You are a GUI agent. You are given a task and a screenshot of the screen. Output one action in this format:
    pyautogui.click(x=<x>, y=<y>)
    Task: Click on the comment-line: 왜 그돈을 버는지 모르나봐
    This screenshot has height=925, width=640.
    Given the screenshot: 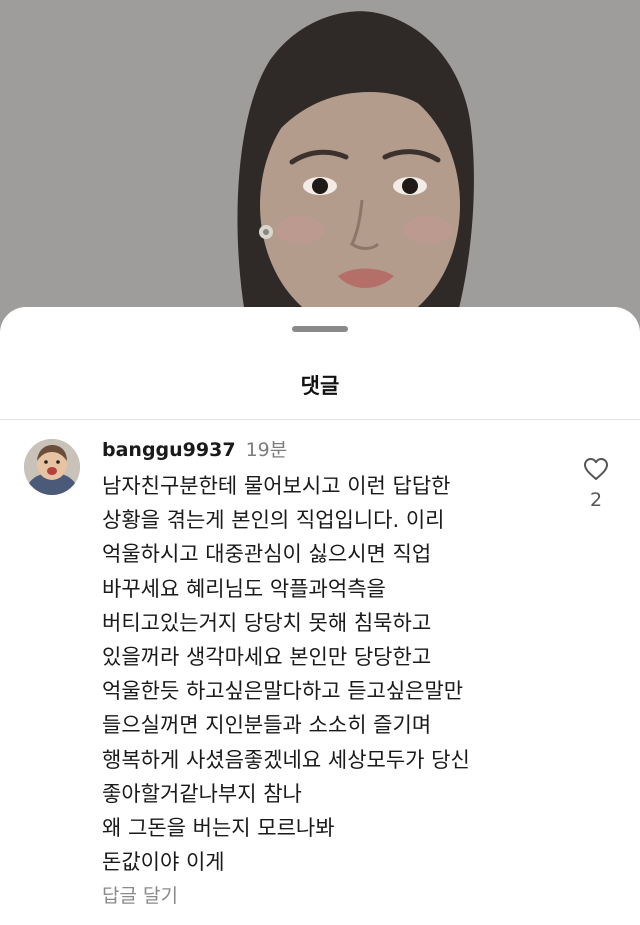 What is the action you would take?
    pyautogui.click(x=218, y=828)
    